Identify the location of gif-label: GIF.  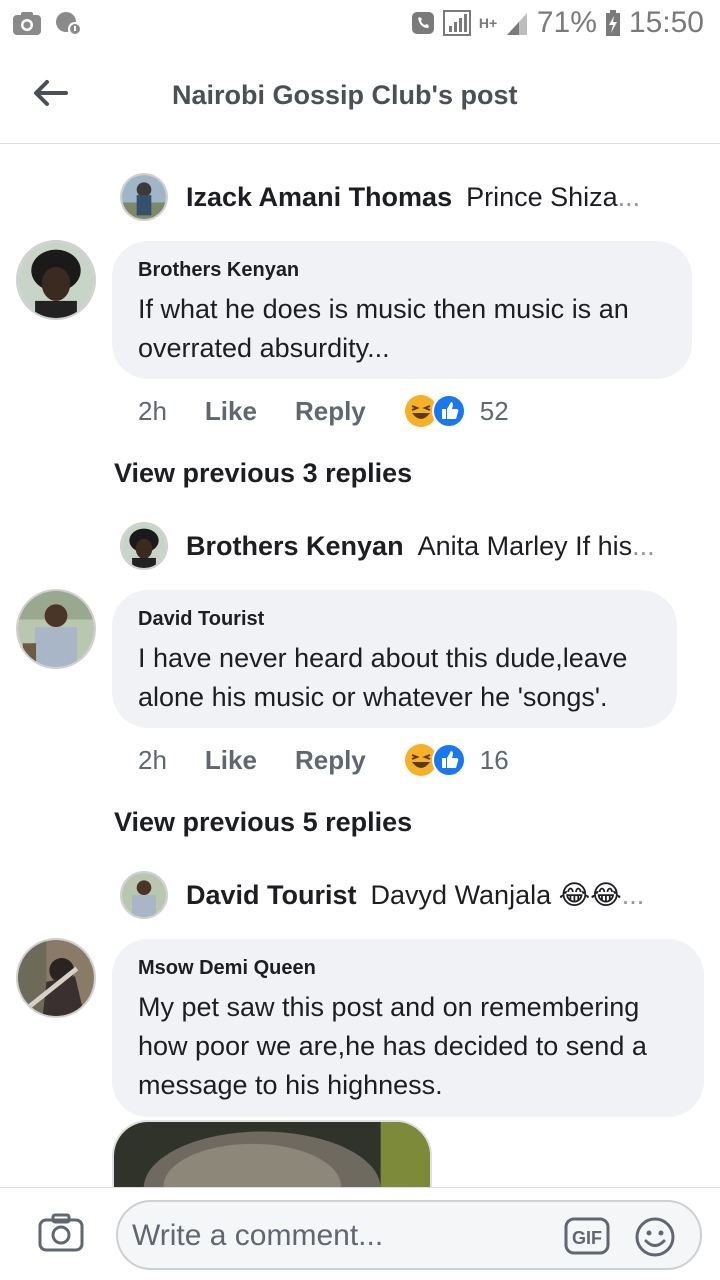
(587, 1238).